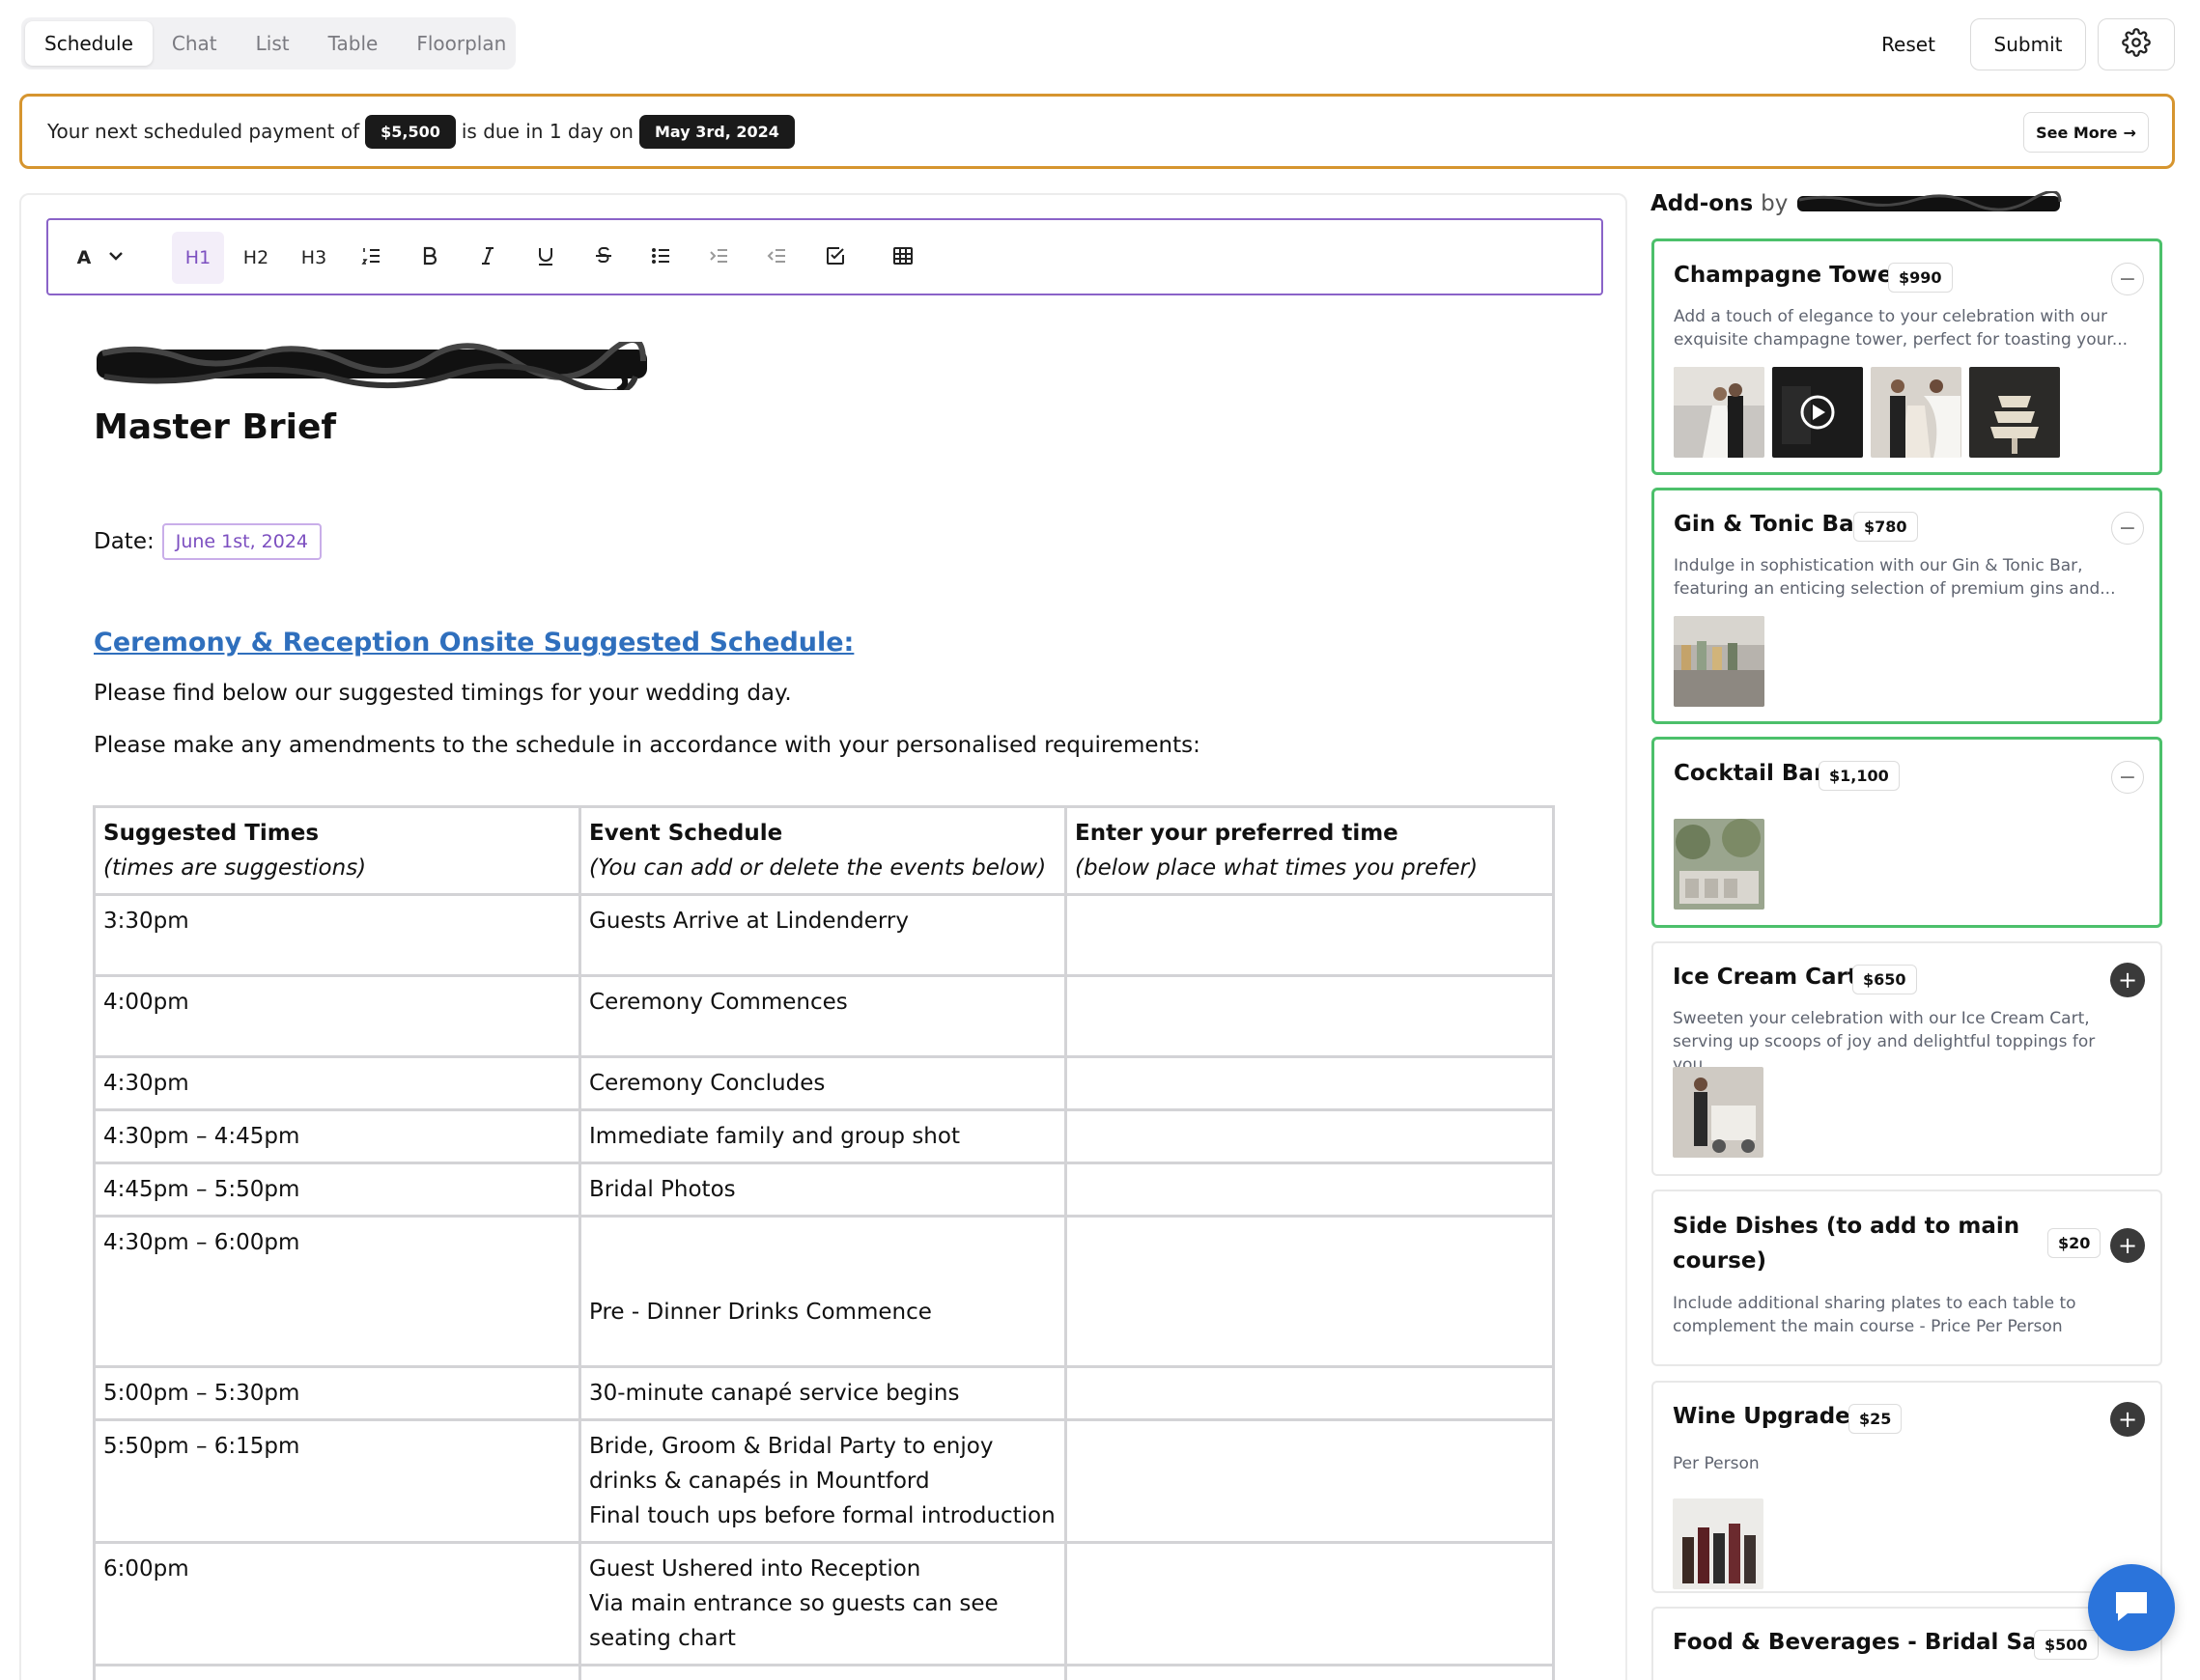 The image size is (2200, 1680). Describe the element at coordinates (547, 132) in the screenshot. I see `banner-middle: is due in 1 day on` at that location.